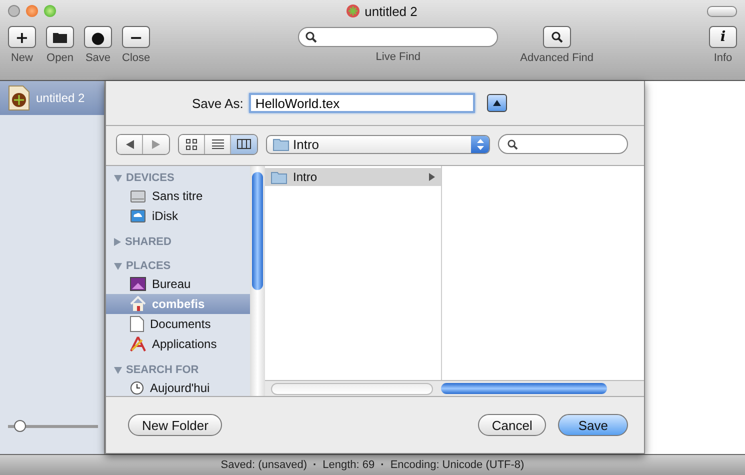 This screenshot has width=745, height=475. What do you see at coordinates (138, 304) in the screenshot?
I see `house-icon` at bounding box center [138, 304].